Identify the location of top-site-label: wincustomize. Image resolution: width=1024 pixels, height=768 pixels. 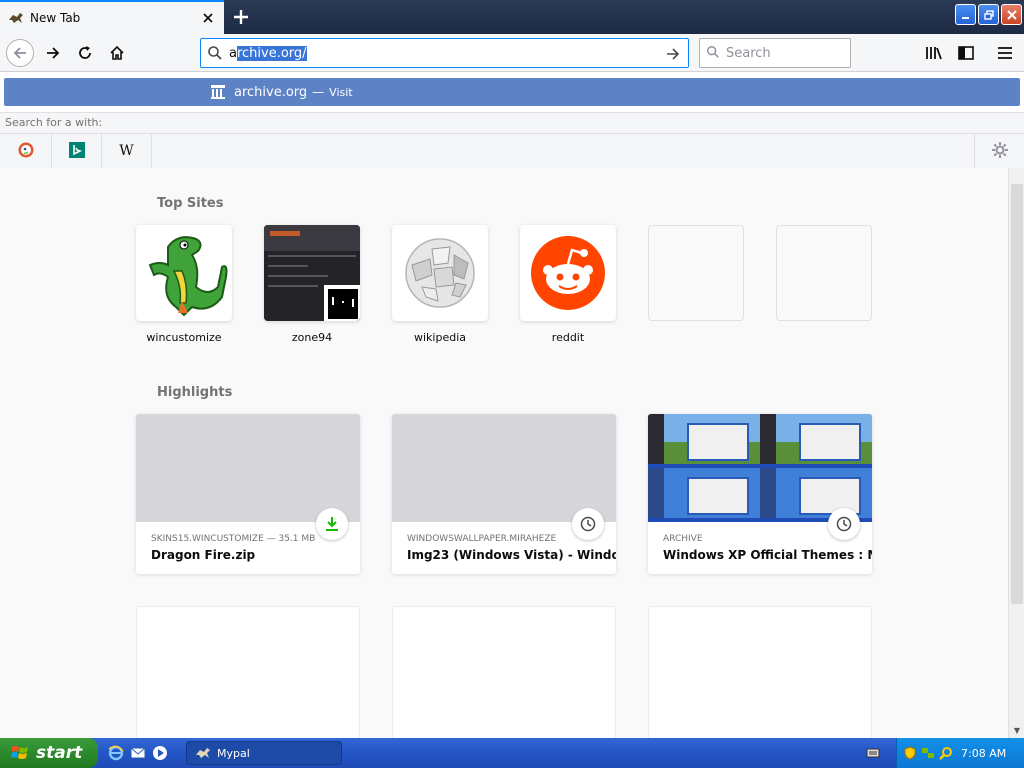
(184, 337).